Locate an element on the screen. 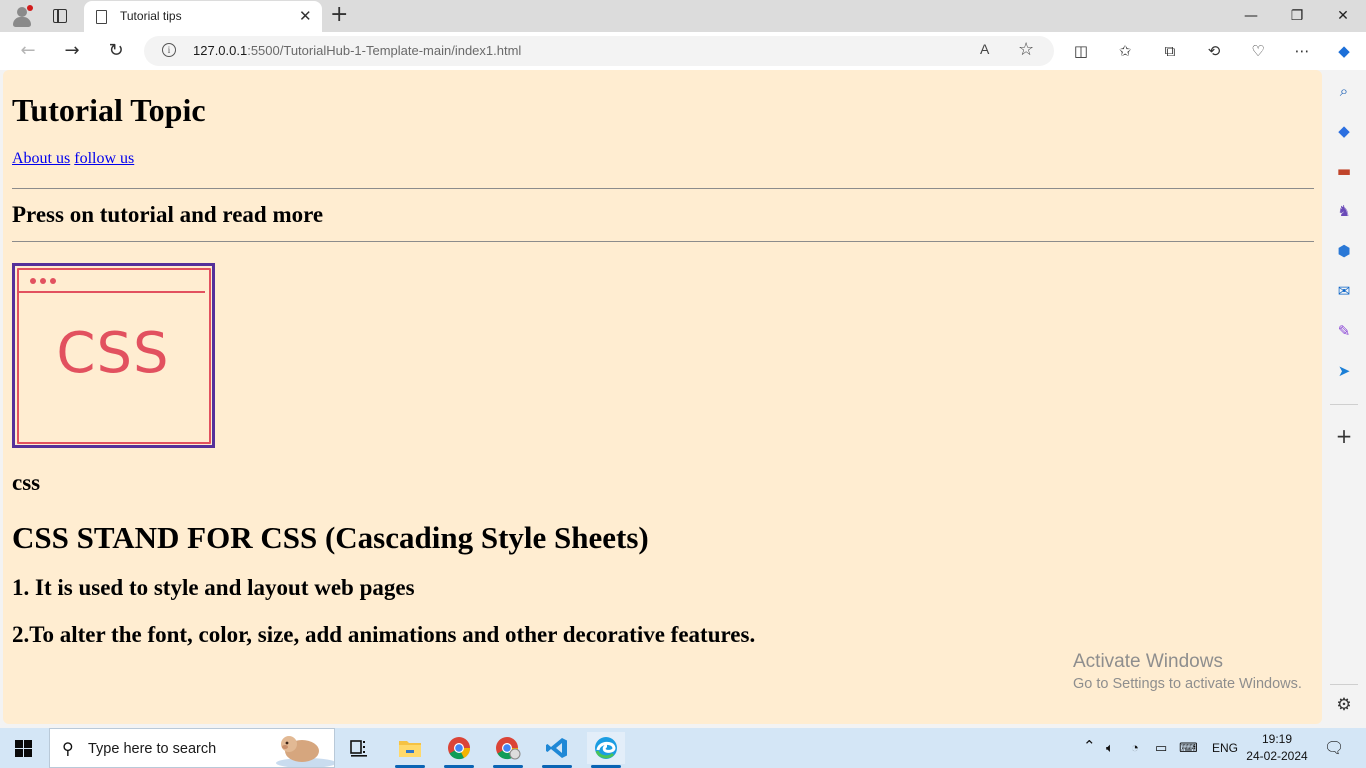  url-host: 127.0.0.1 is located at coordinates (220, 50).